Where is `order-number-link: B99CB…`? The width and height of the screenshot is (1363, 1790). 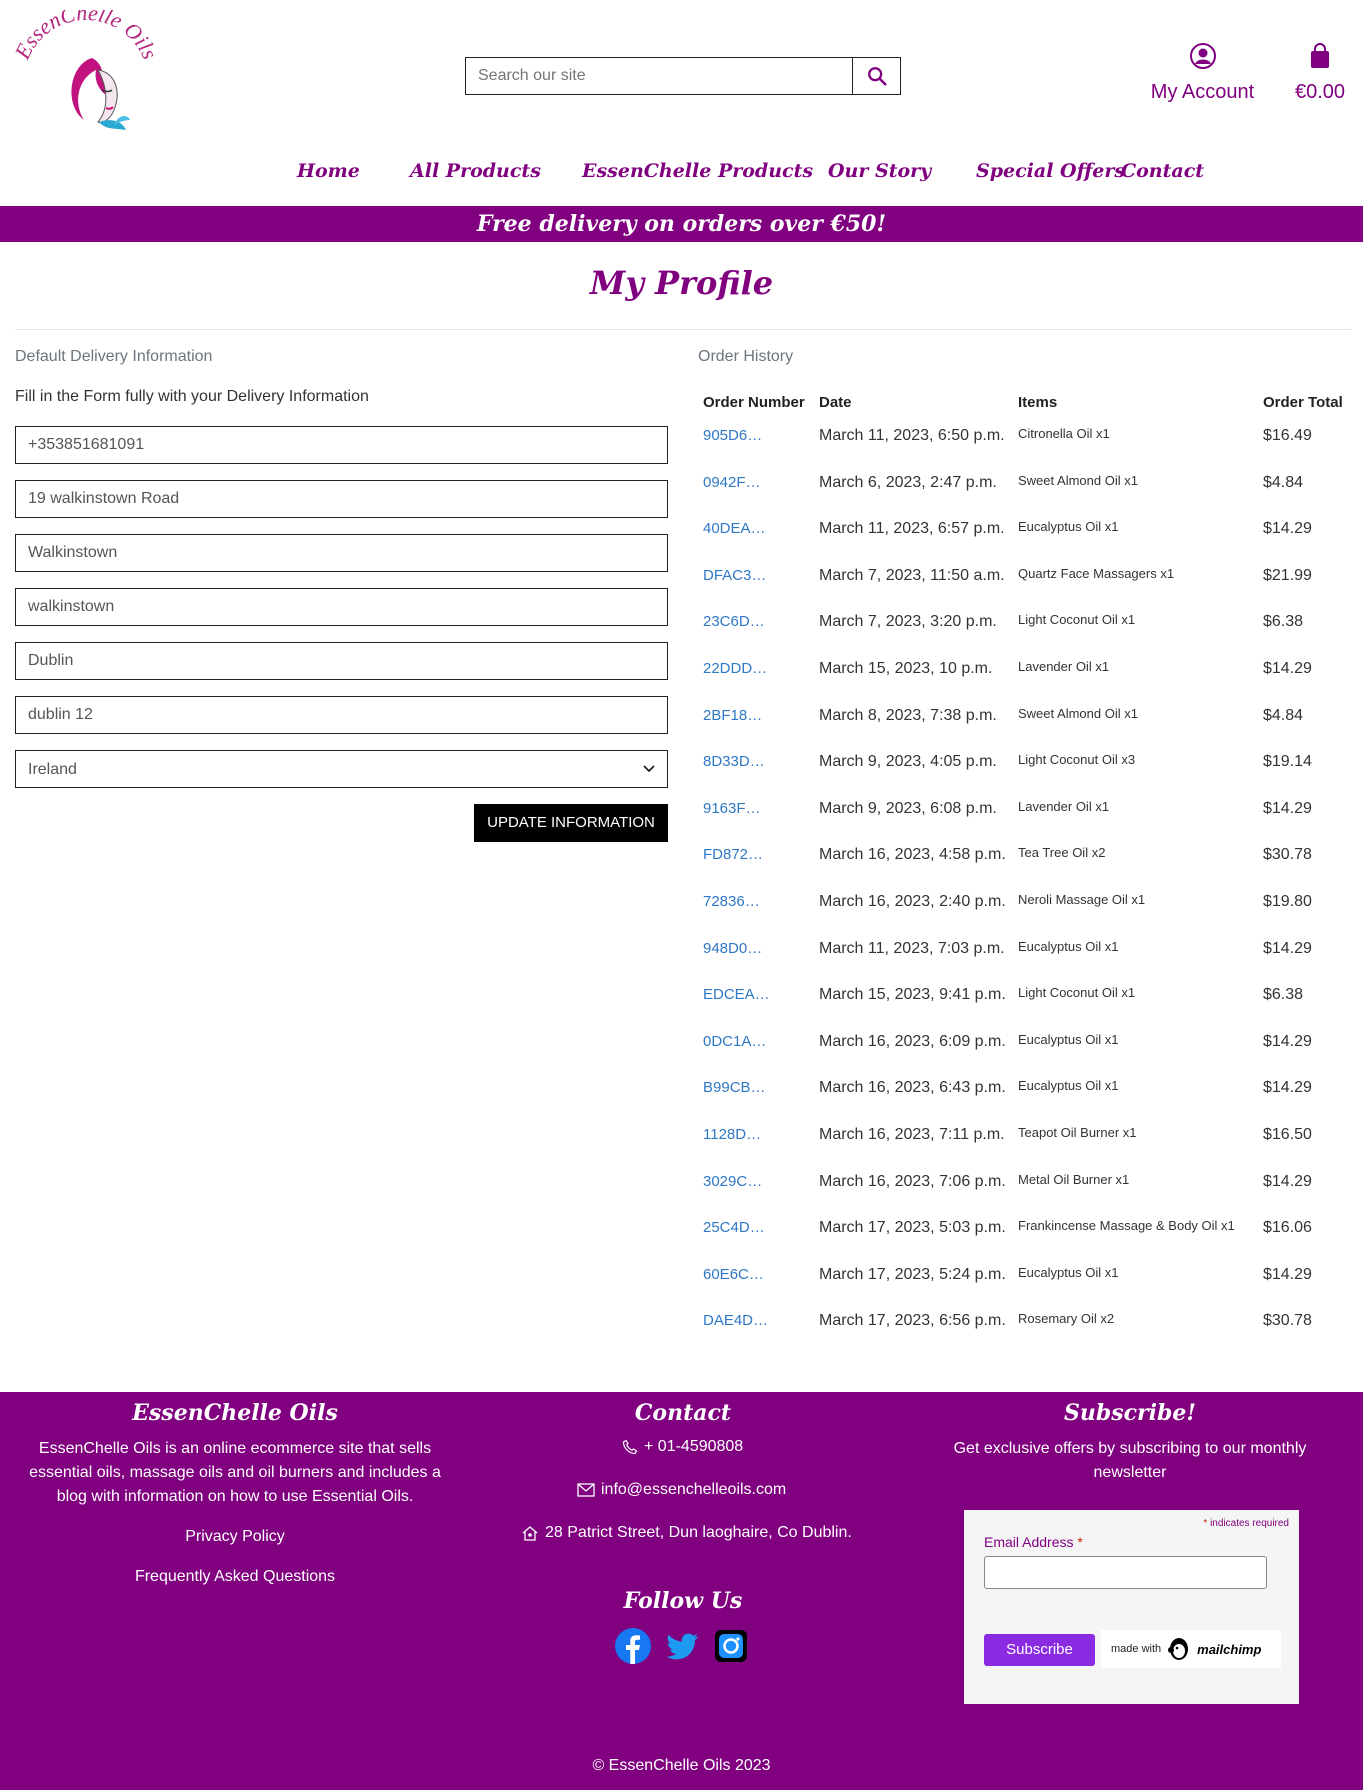
order-number-link: B99CB… is located at coordinates (734, 1087).